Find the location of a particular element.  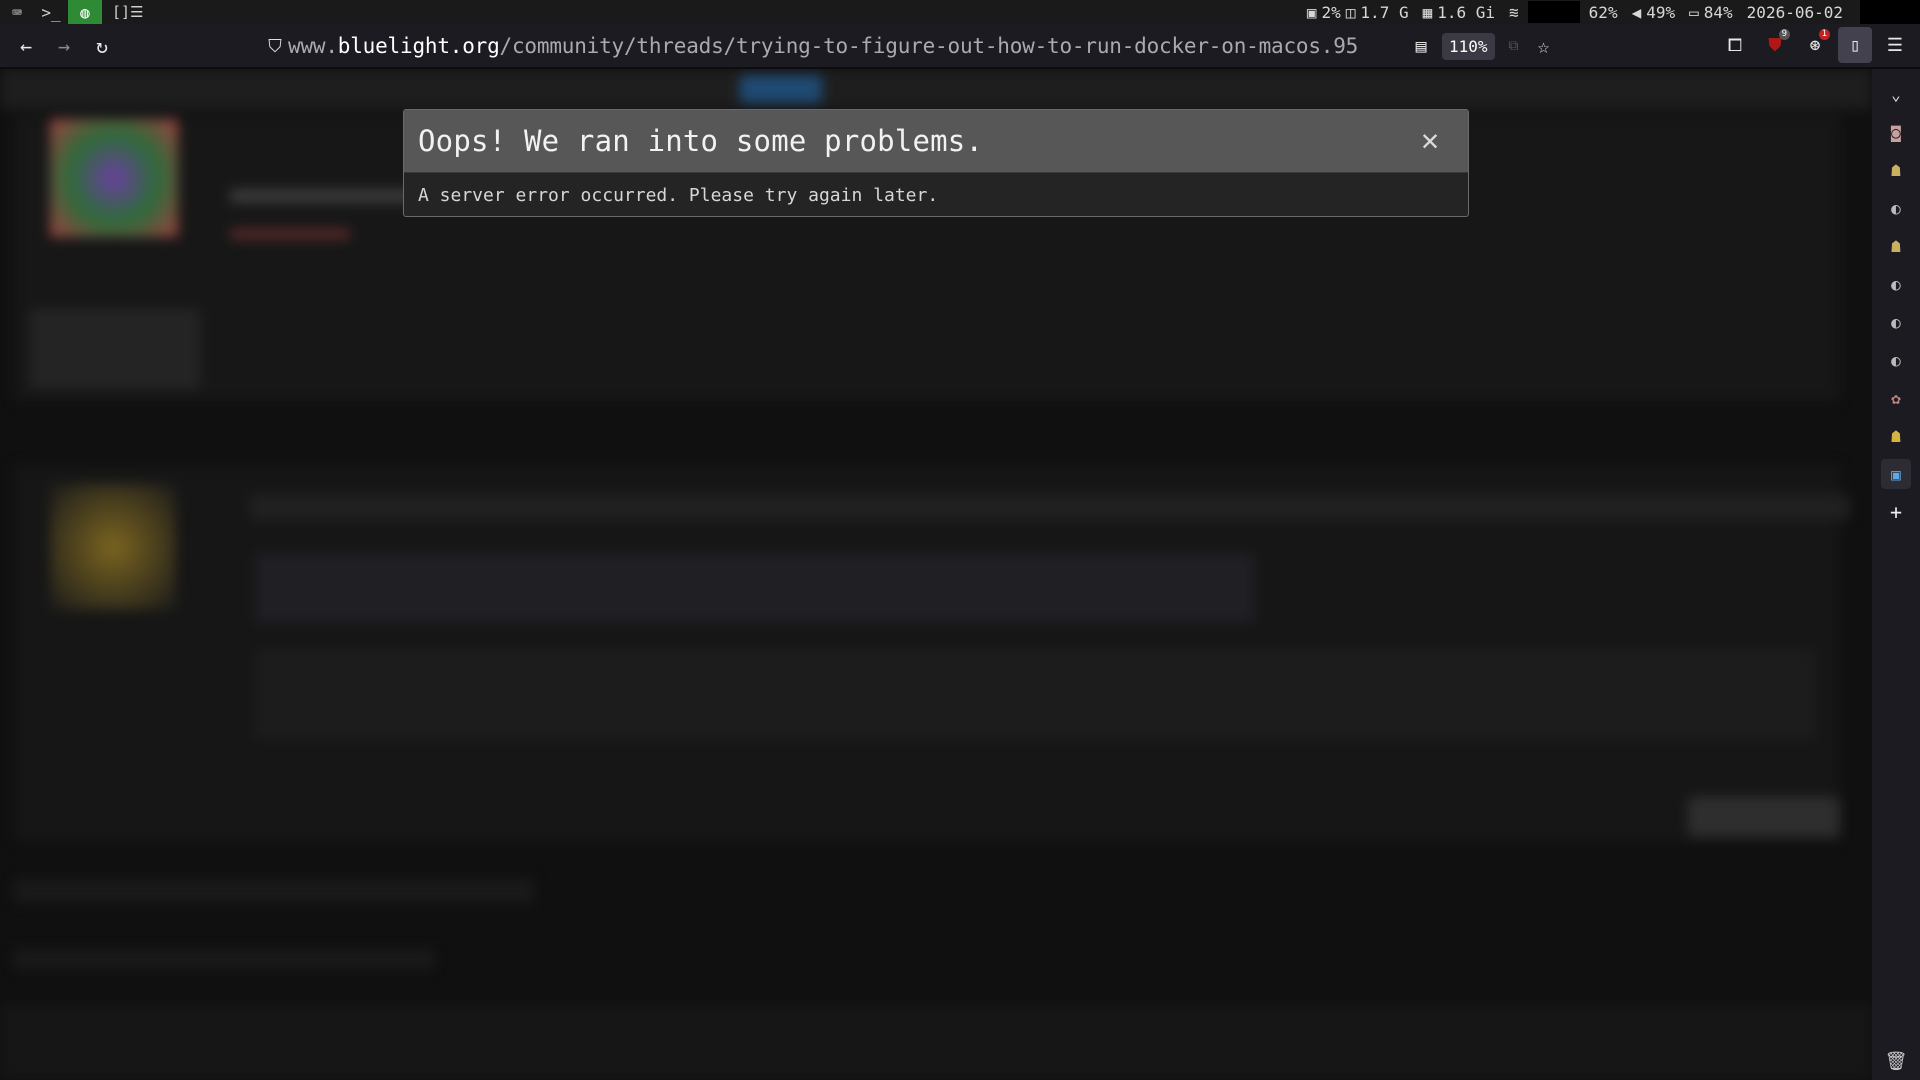

reader-view-icon: ▤ is located at coordinates (1421, 46).